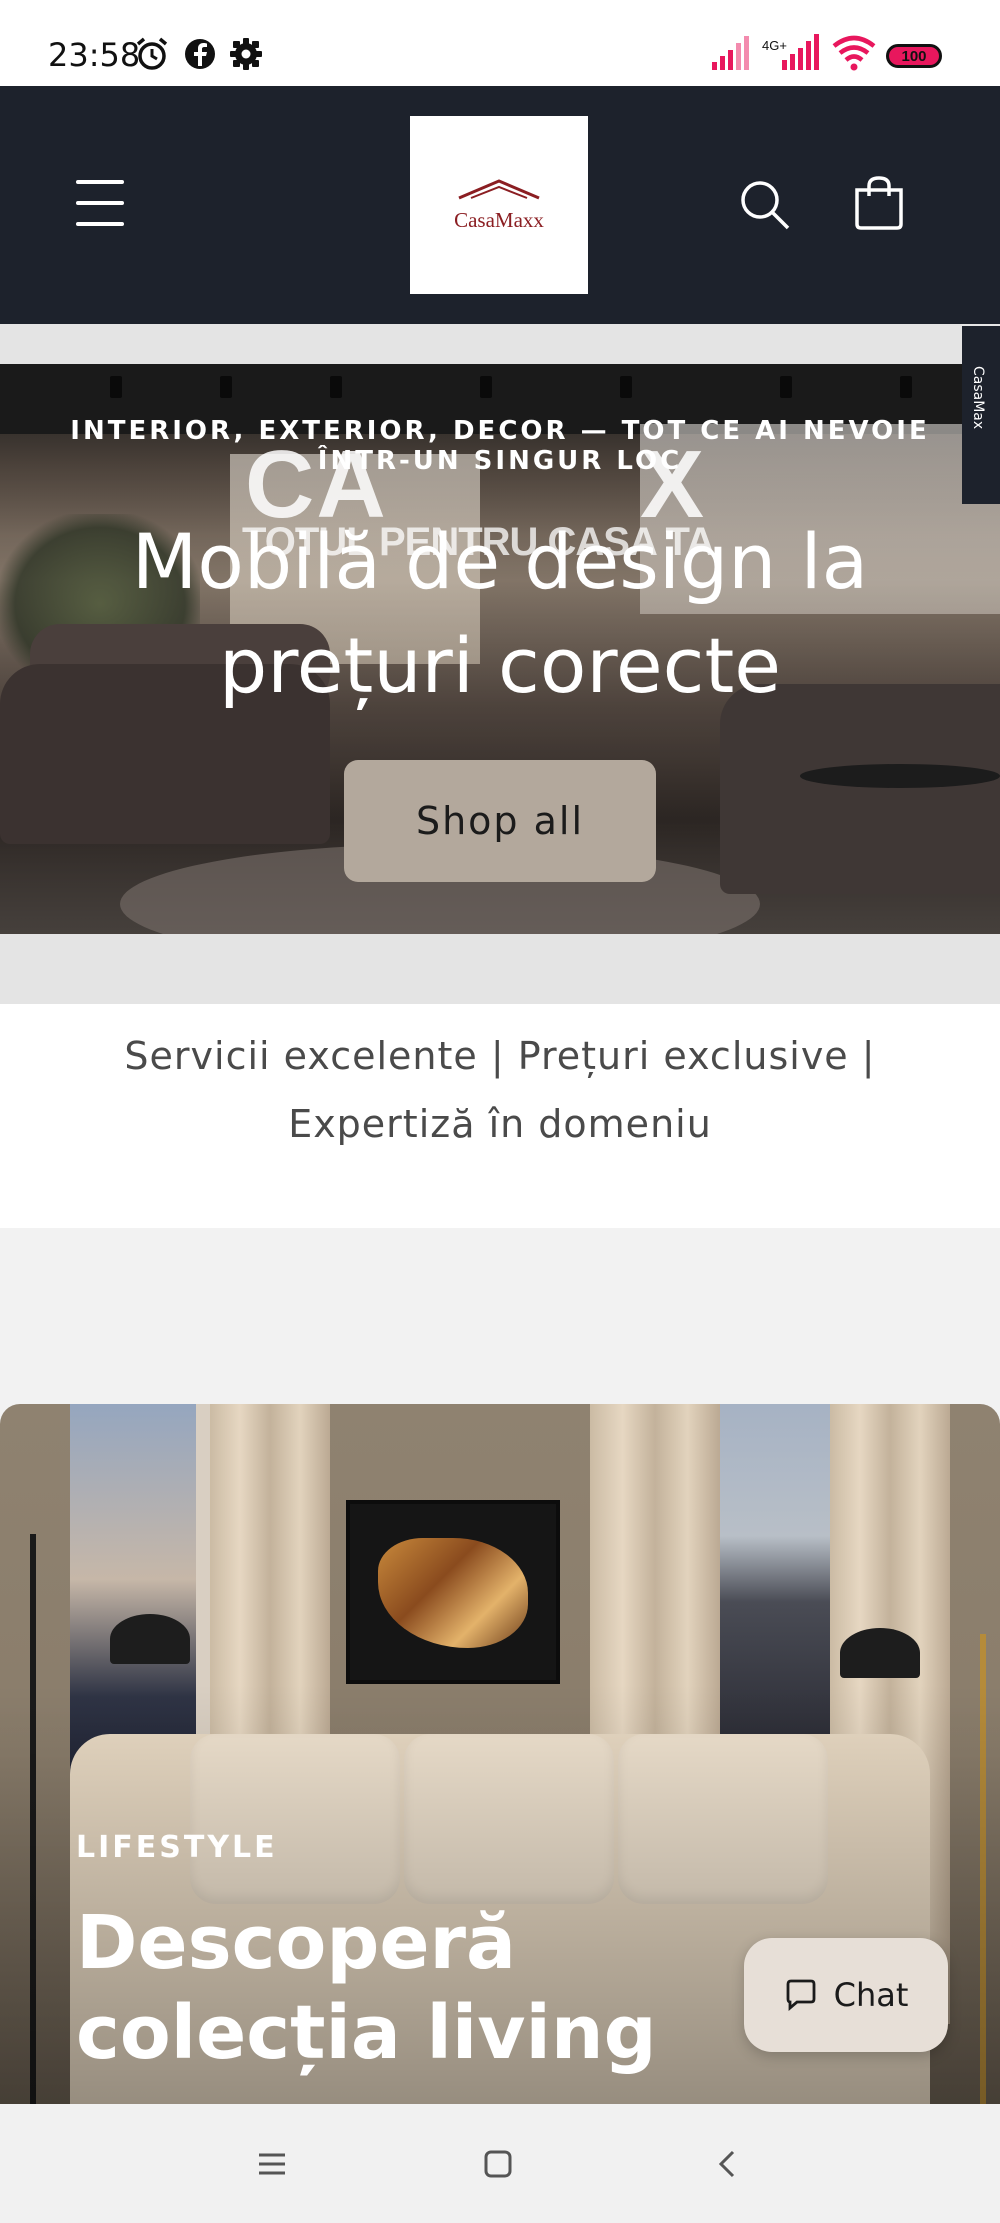  I want to click on value-line-1: Servicii excelente | Prețuri exclusive |, so click(500, 1056).